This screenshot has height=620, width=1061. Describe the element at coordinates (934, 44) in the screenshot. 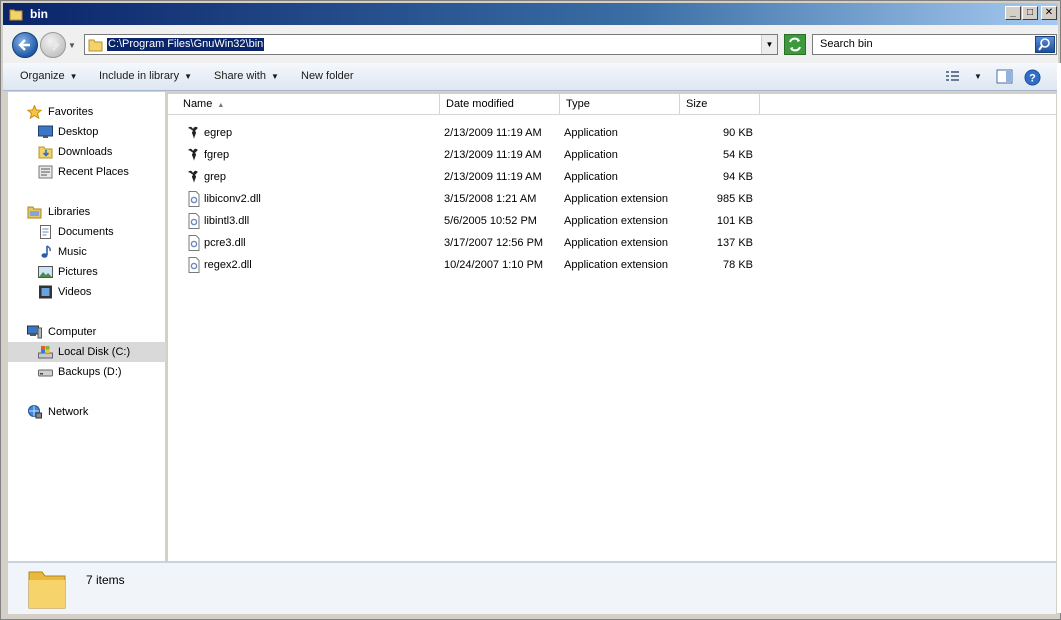

I see `search-input: Search bin` at that location.